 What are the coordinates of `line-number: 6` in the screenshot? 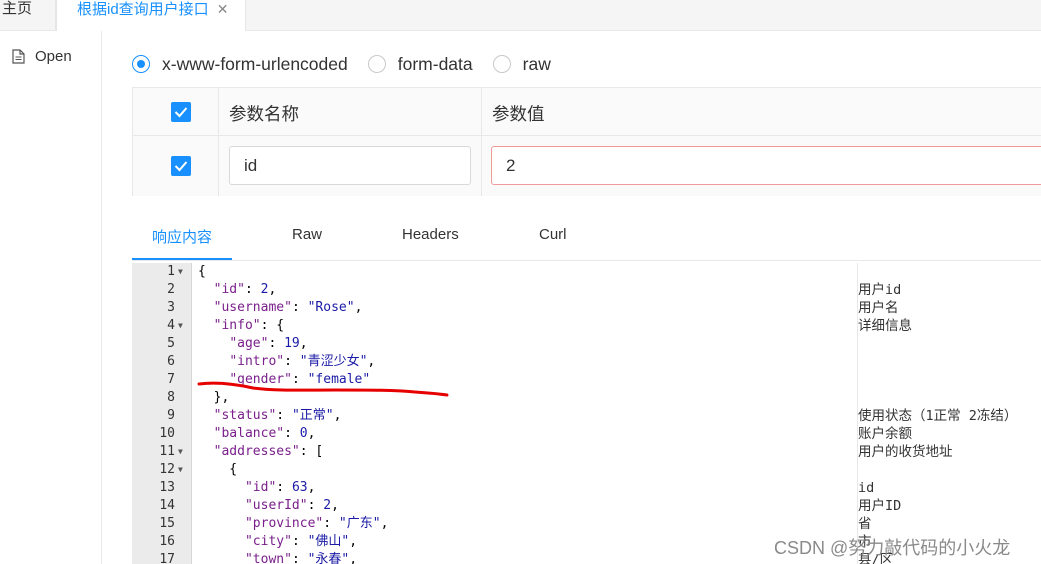 It's located at (171, 361).